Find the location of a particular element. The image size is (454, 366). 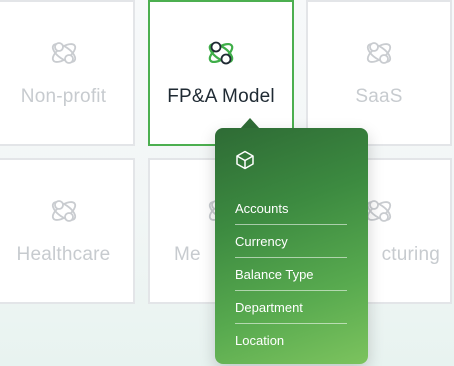

card-nonprofit: Non-profit is located at coordinates (67, 73).